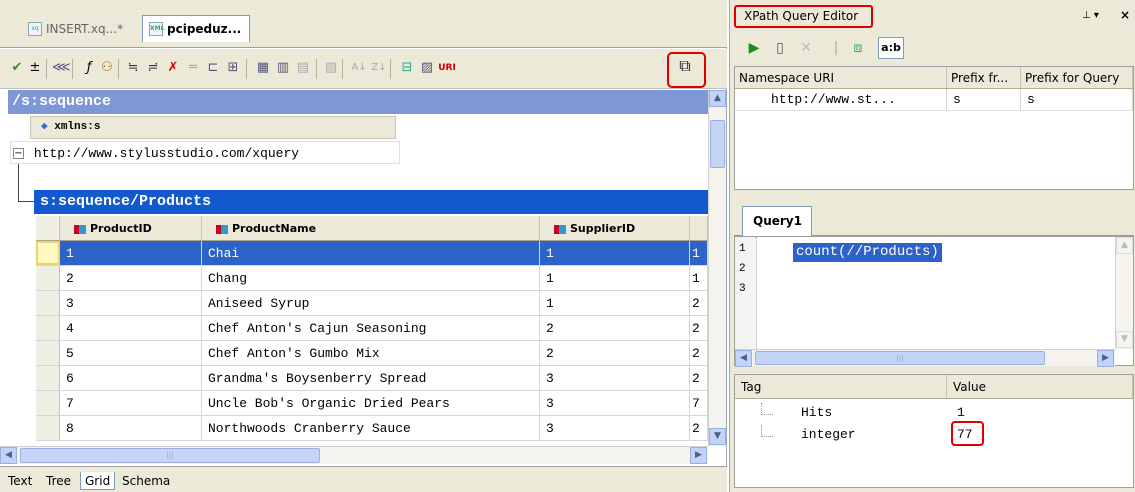 This screenshot has width=1135, height=492. Describe the element at coordinates (806, 48) in the screenshot. I see `delete-query-icon: ✕` at that location.